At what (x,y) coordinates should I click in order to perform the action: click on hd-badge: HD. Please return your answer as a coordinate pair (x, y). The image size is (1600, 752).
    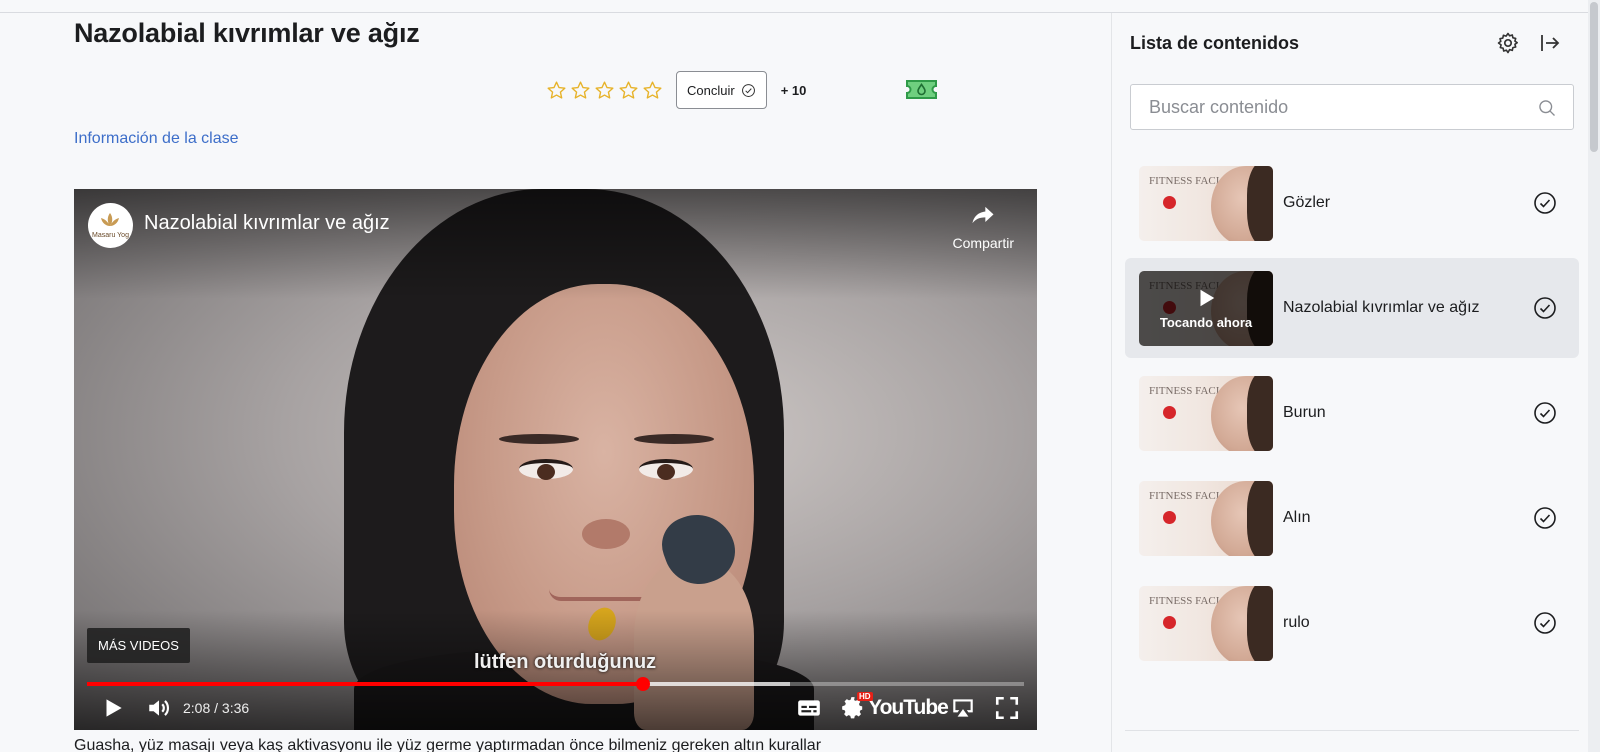
    Looking at the image, I should click on (865, 696).